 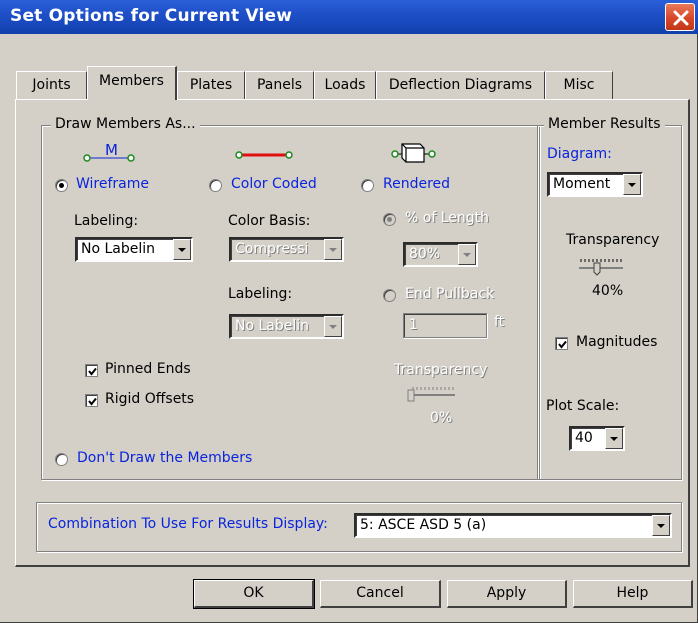 I want to click on end-pullback-input: 1, so click(x=445, y=325).